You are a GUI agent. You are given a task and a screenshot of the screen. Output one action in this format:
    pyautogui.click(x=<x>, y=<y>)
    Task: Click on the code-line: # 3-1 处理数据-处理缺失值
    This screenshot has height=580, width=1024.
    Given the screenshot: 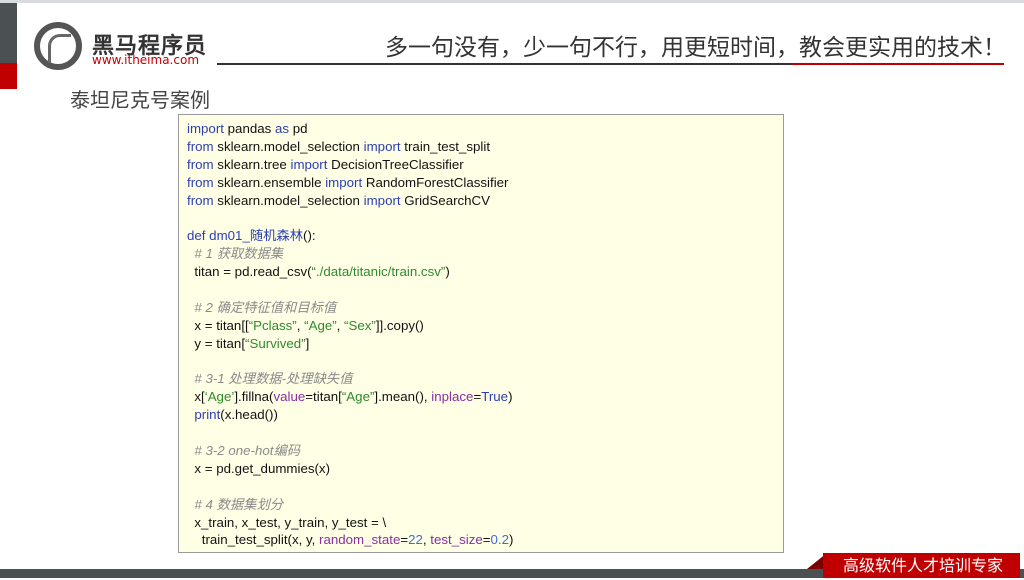 What is the action you would take?
    pyautogui.click(x=481, y=379)
    